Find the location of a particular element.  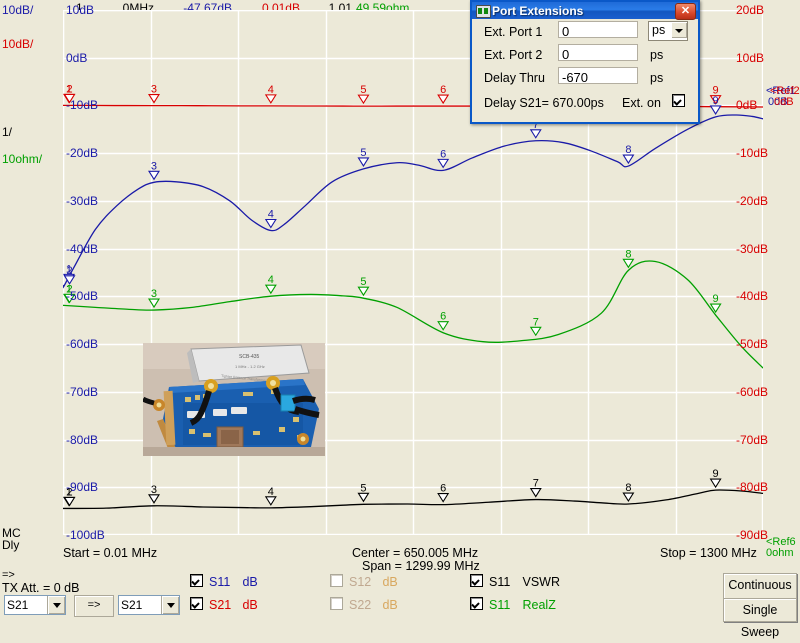

port-select-right-wrap: S11S21S12S22 is located at coordinates (149, 605).